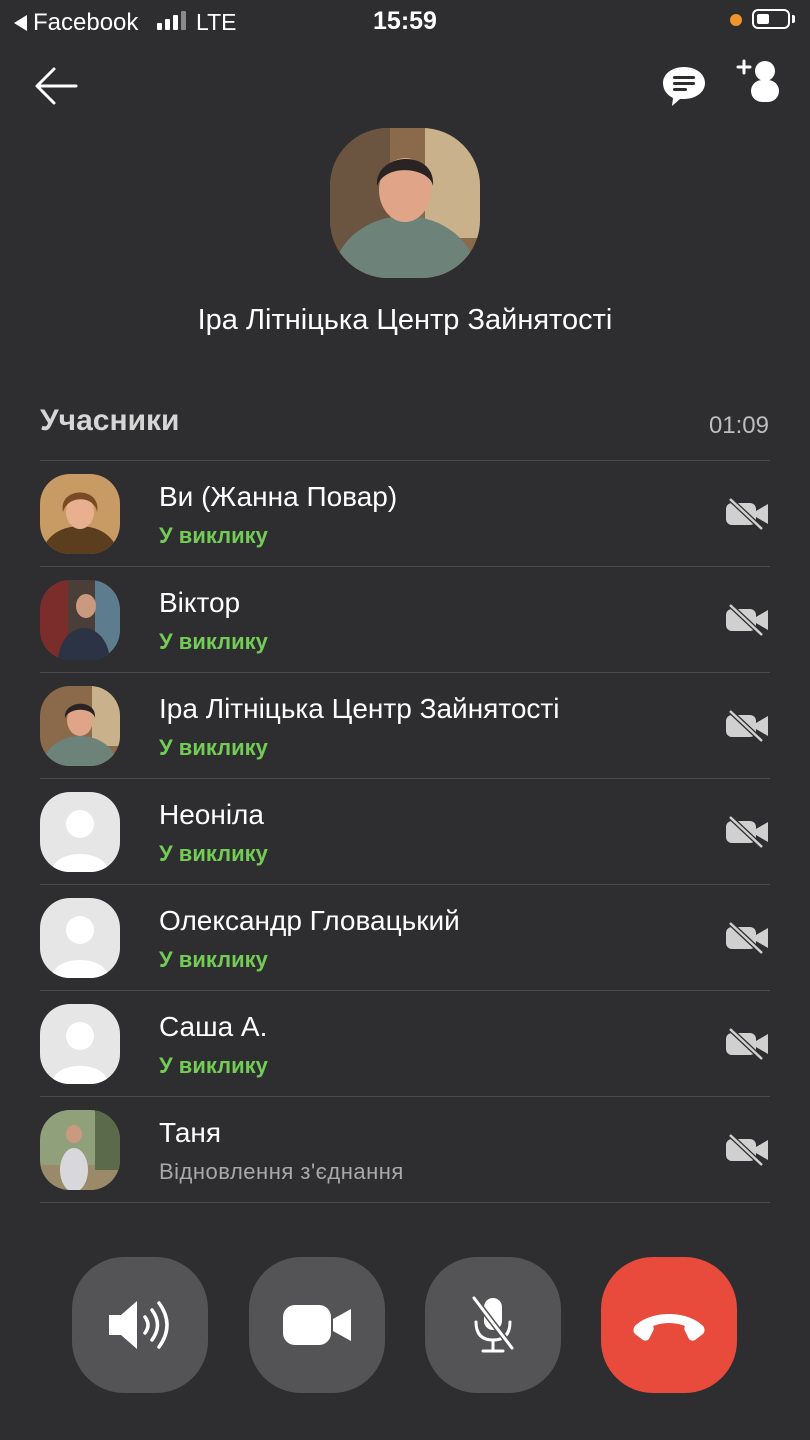 The width and height of the screenshot is (810, 1440). I want to click on speaker-icon, so click(139, 1325).